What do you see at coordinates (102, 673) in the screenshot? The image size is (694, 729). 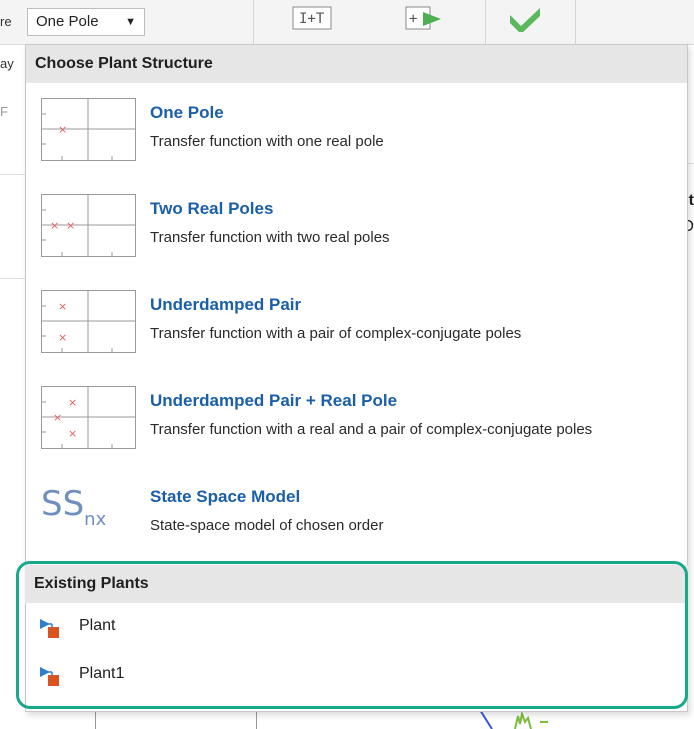 I see `plant-label: Plant1` at bounding box center [102, 673].